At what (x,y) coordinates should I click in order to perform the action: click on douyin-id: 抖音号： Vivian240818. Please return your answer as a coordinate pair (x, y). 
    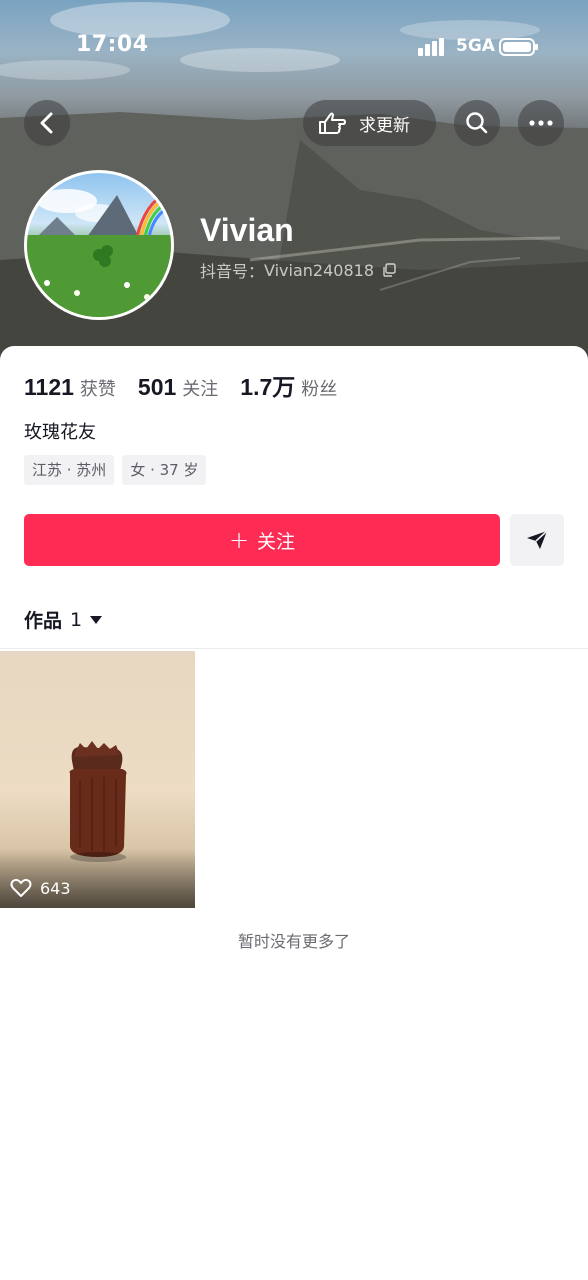
    Looking at the image, I should click on (298, 270).